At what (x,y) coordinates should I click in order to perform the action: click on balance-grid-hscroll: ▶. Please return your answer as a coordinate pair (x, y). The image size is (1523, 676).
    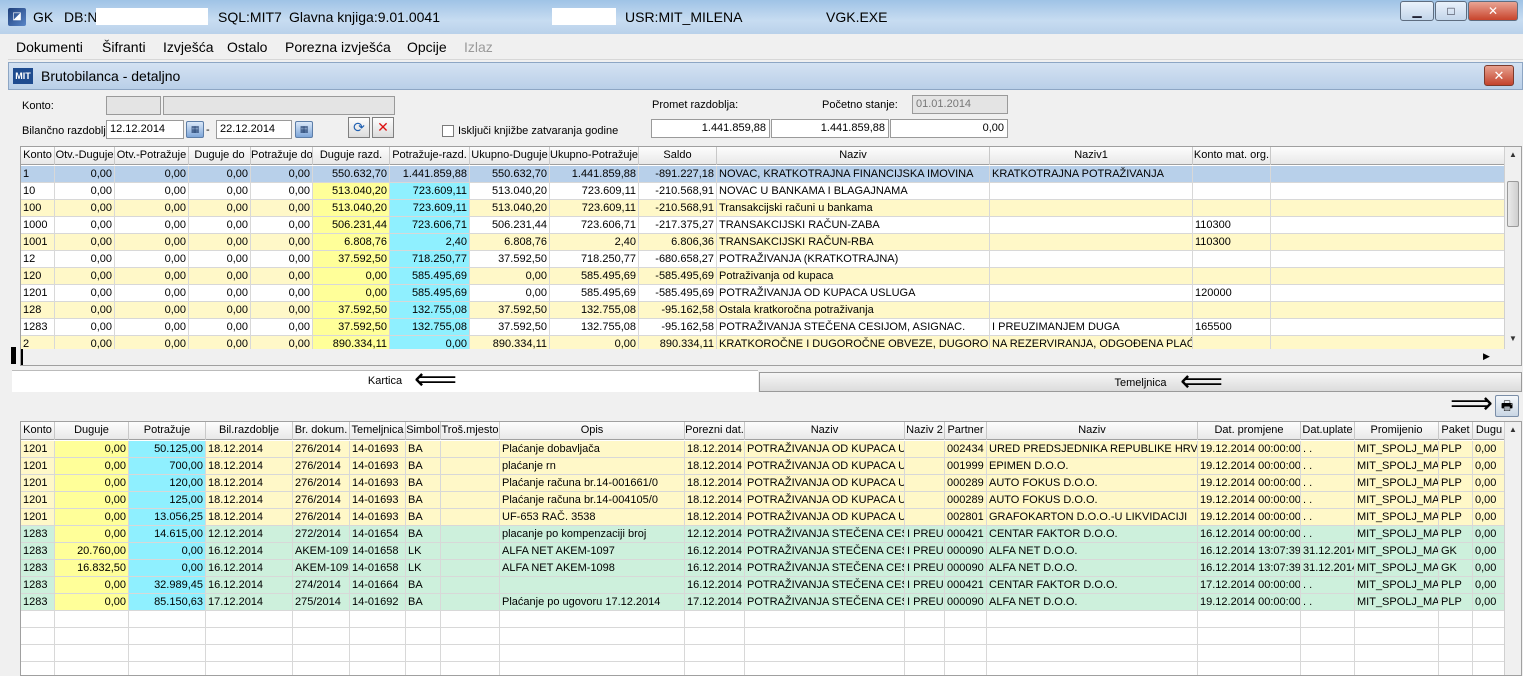
    Looking at the image, I should click on (771, 357).